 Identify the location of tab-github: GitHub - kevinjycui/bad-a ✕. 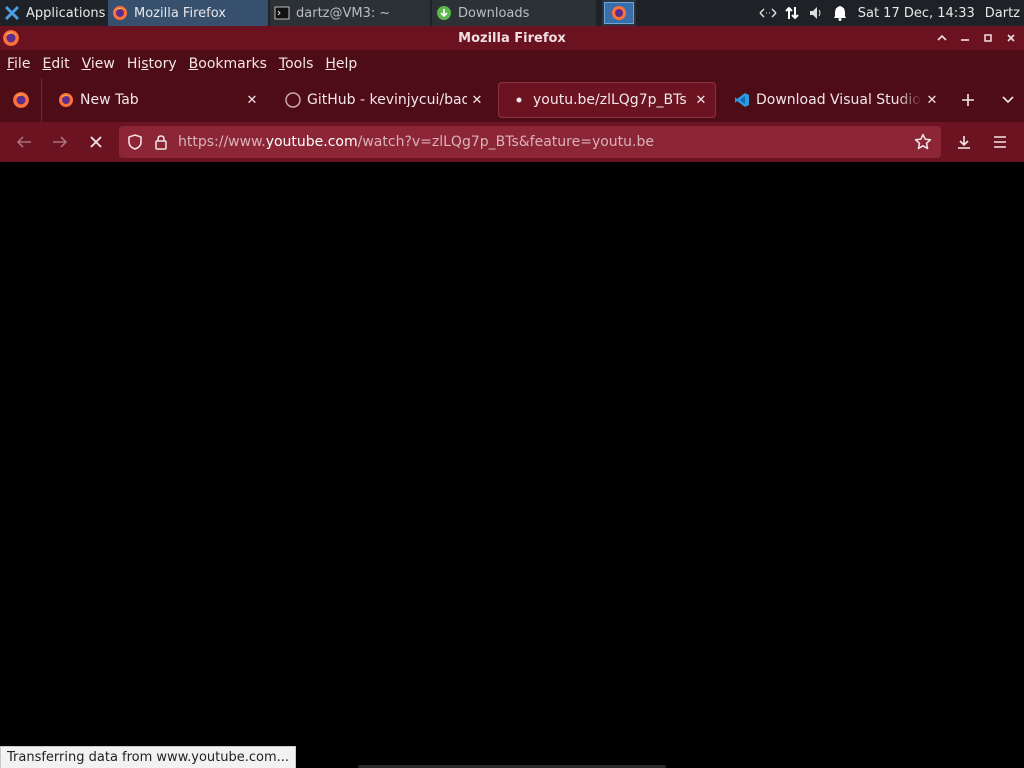
(382, 100).